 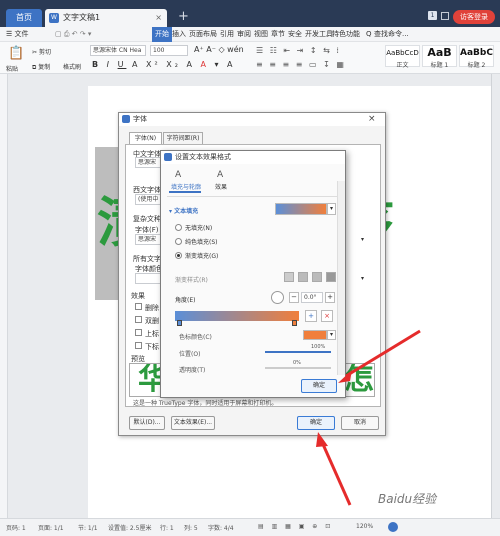 What do you see at coordinates (383, 353) in the screenshot?
I see `arrow-to-effects-ok` at bounding box center [383, 353].